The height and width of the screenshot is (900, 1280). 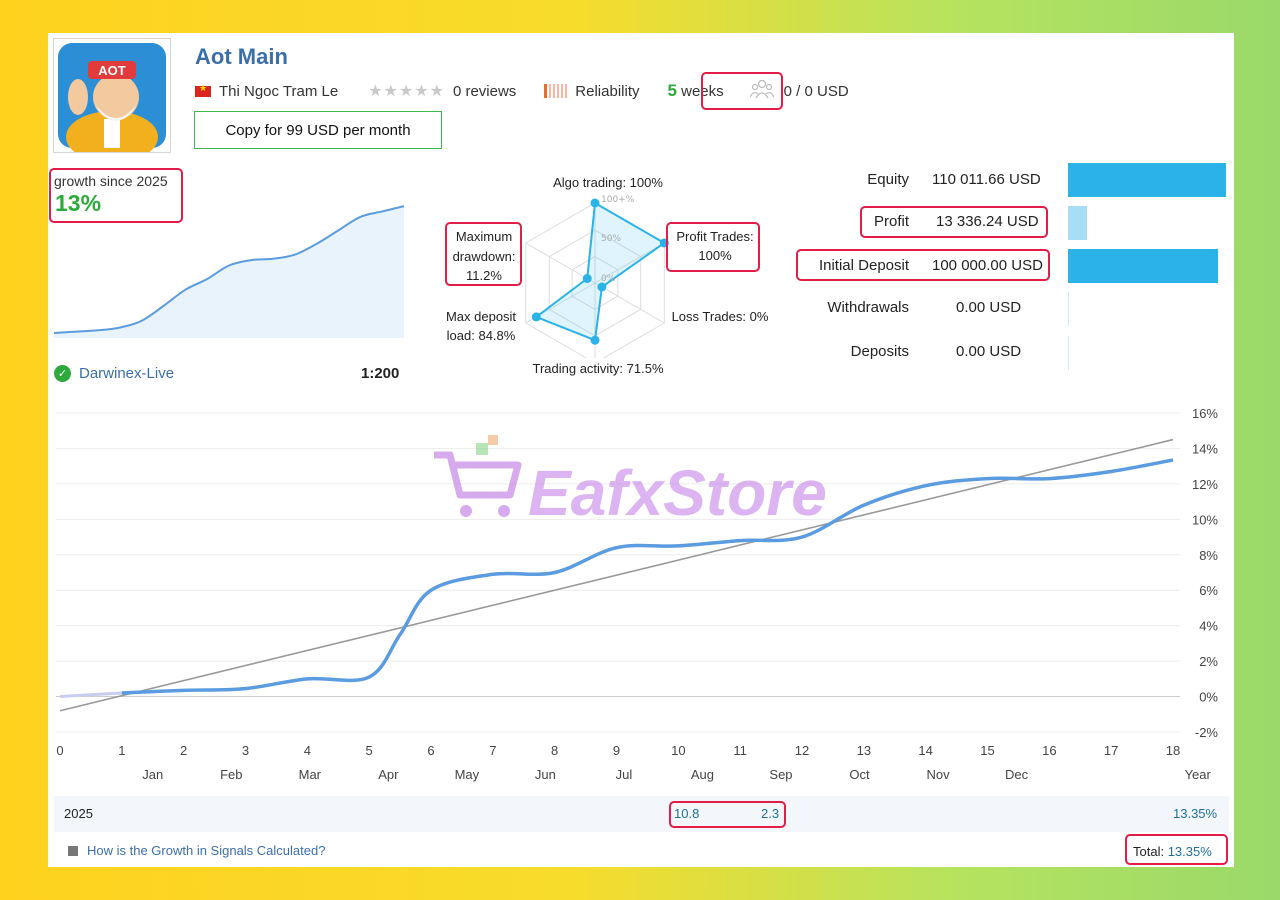 I want to click on watermark-text: EafxStore, so click(x=677, y=493).